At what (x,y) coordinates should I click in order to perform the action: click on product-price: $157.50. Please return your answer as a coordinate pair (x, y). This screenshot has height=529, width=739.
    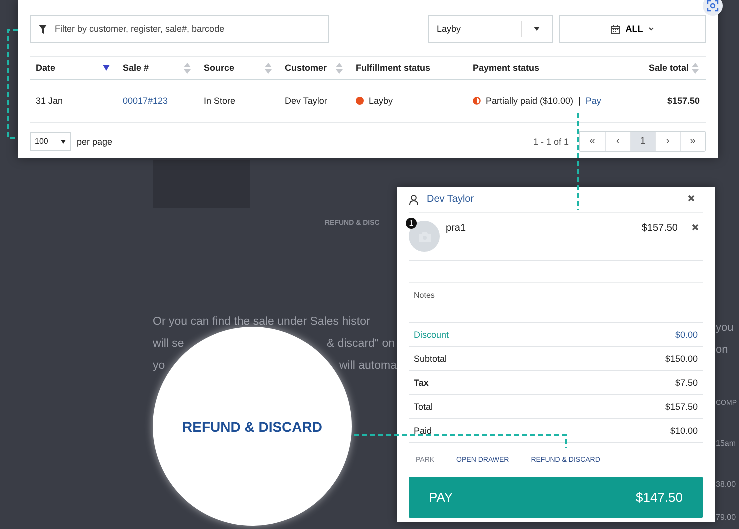
    Looking at the image, I should click on (660, 229).